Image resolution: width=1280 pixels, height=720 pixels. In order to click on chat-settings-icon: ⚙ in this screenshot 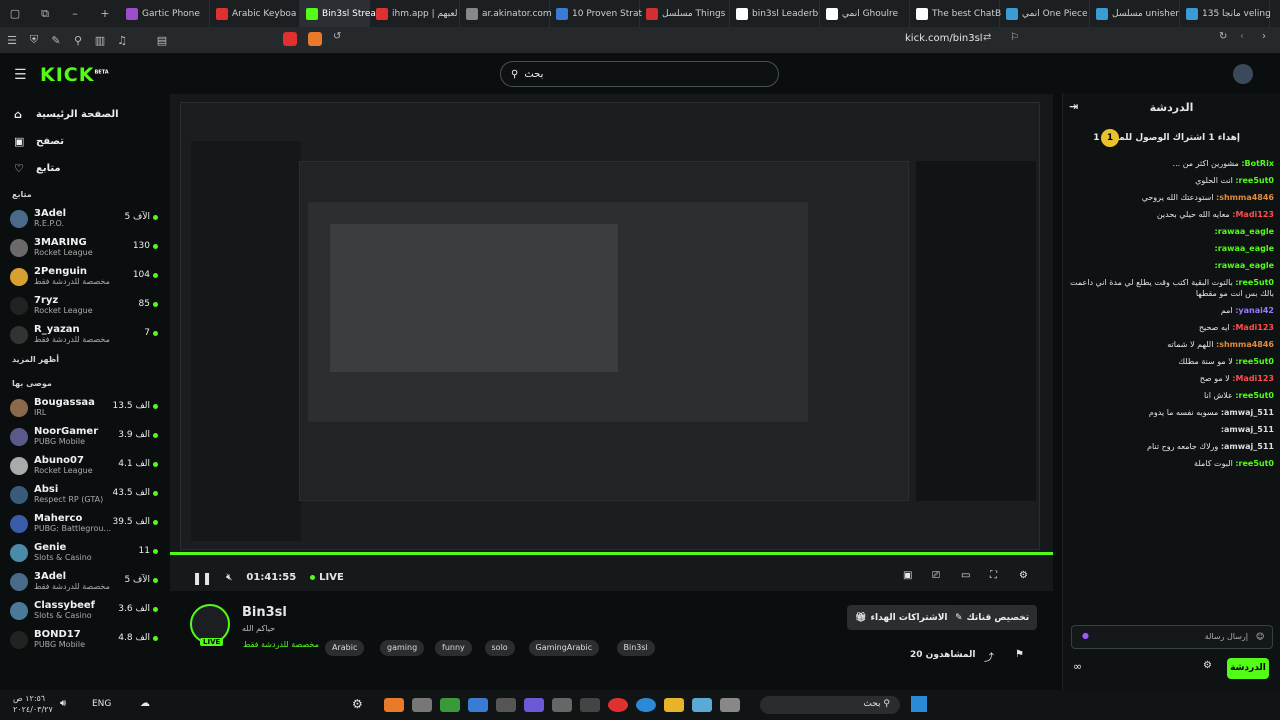, I will do `click(1207, 665)`.